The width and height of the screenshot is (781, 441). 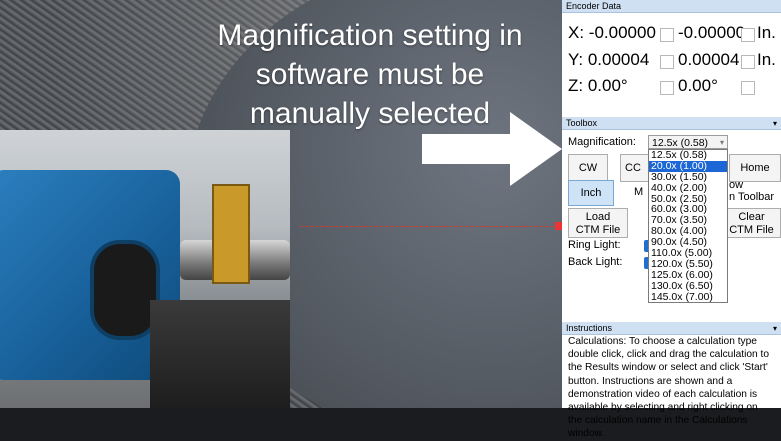 What do you see at coordinates (220, 354) in the screenshot?
I see `machine-base` at bounding box center [220, 354].